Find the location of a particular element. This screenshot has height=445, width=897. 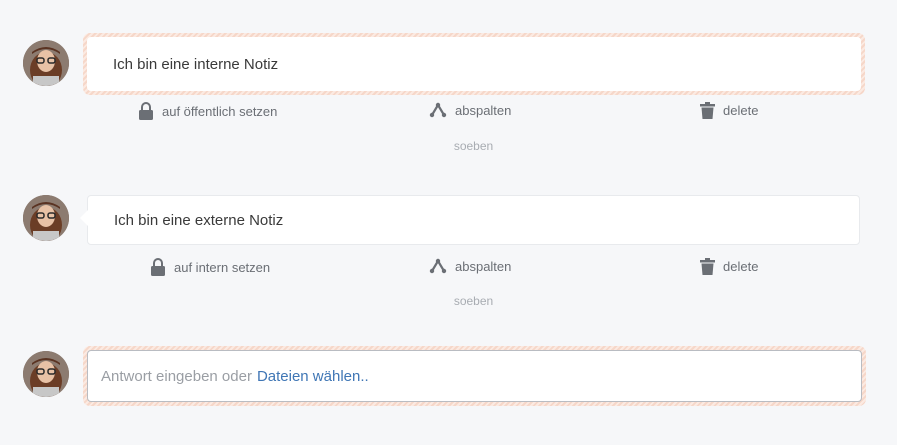

set-public-button: auf öffentlich setzen is located at coordinates (207, 111).